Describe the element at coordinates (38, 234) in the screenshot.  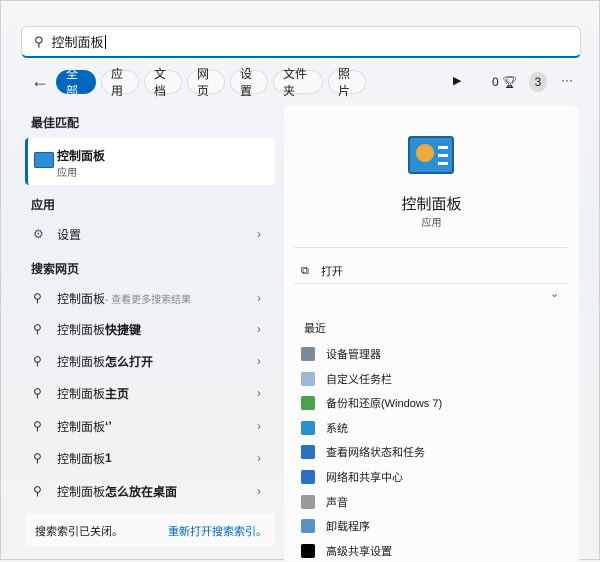
I see `gear-icon: ⚙` at that location.